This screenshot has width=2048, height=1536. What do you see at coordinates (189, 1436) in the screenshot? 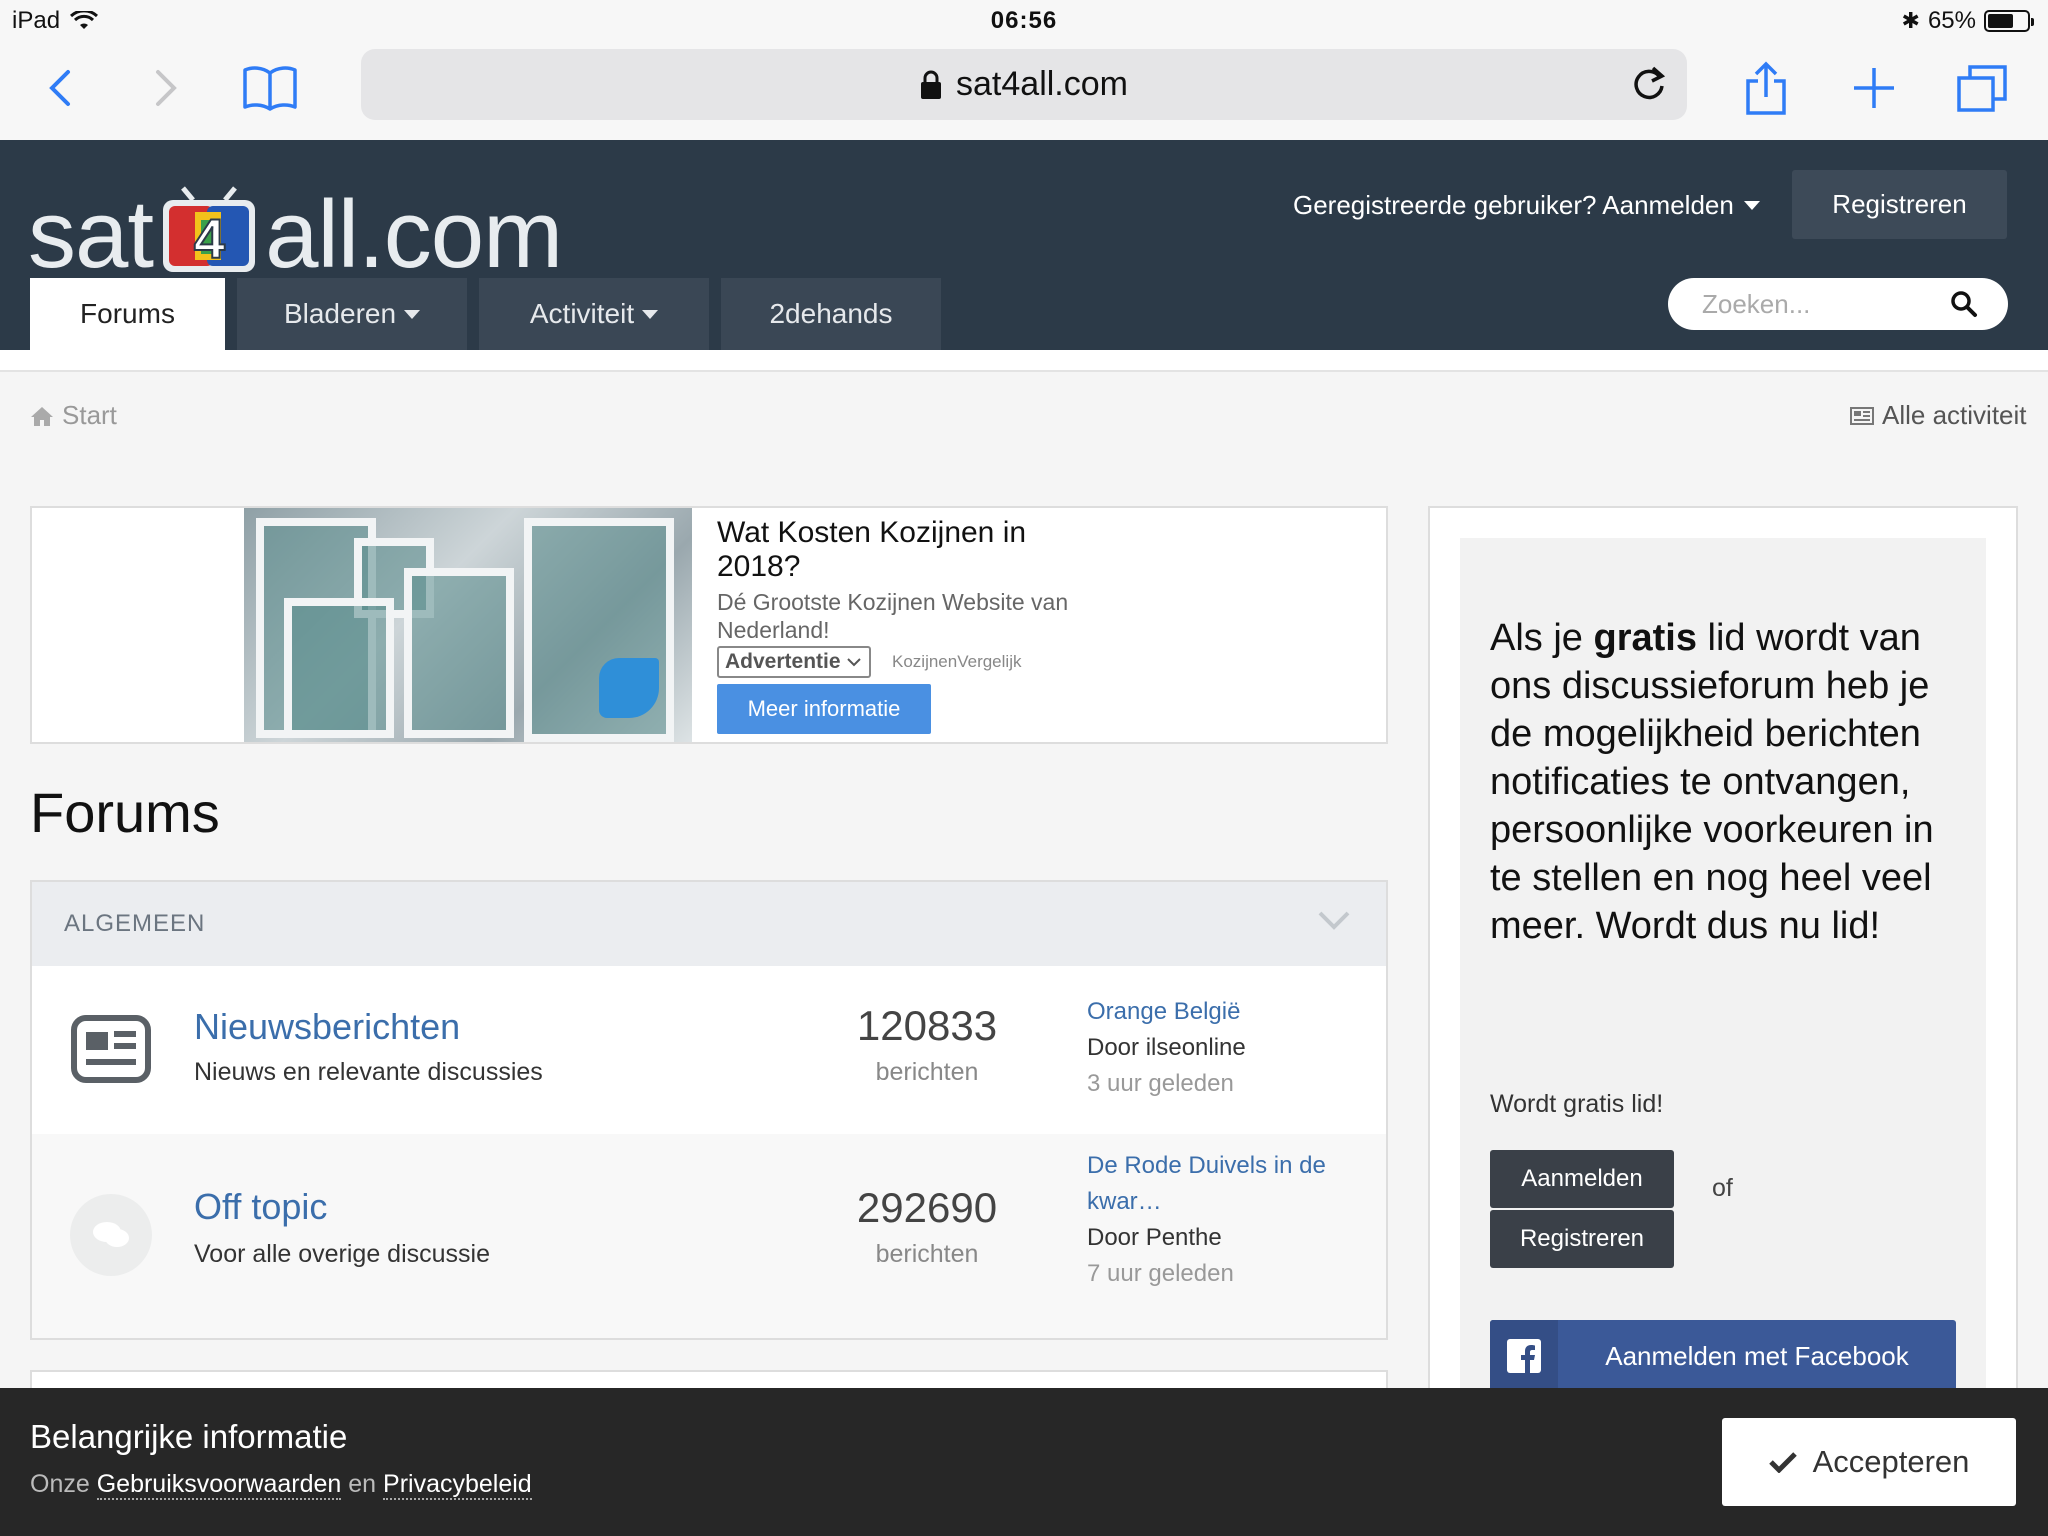
I see `banner-title: Belangrijke informatie` at bounding box center [189, 1436].